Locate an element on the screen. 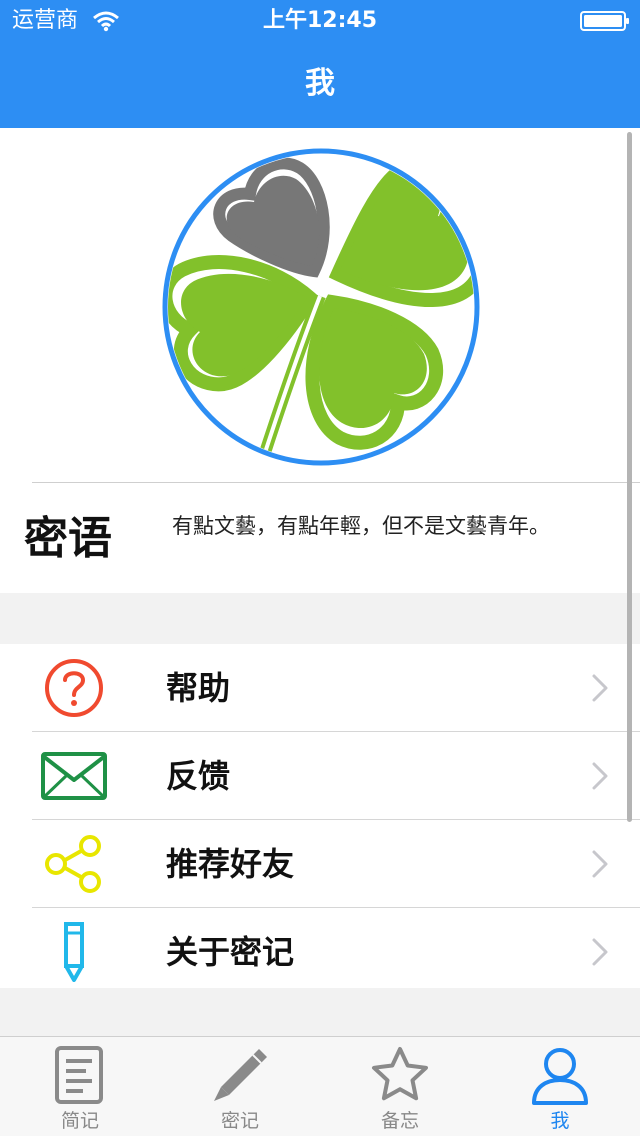 The height and width of the screenshot is (1136, 640). menu-item-label: 帮助 is located at coordinates (198, 688).